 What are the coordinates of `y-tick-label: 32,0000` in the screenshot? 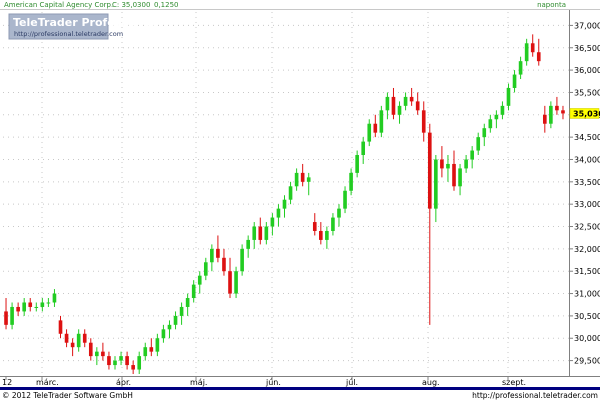 It's located at (587, 249).